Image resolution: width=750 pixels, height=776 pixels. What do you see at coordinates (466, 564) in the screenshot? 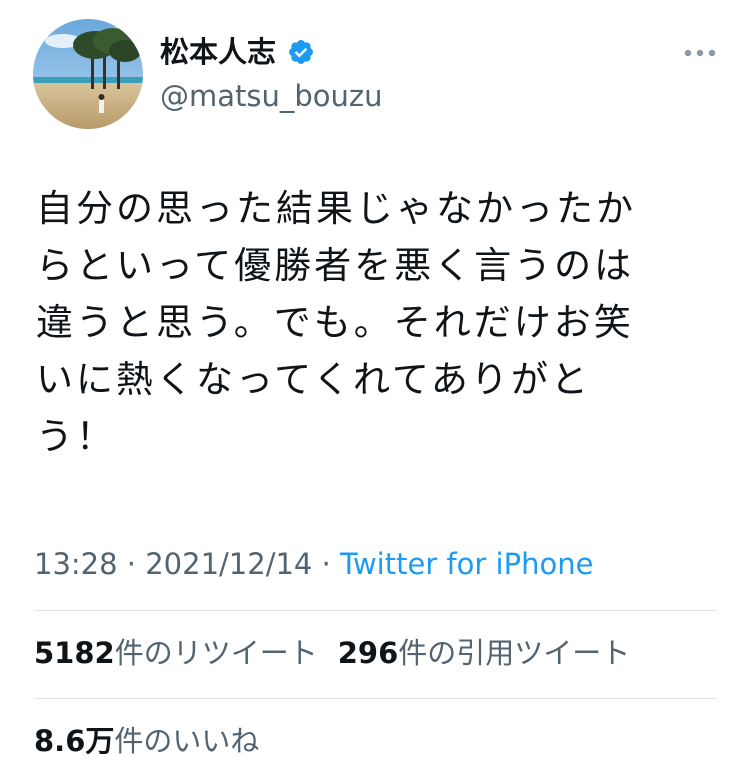
I see `tweet-source-link: Twitter for iPhone` at bounding box center [466, 564].